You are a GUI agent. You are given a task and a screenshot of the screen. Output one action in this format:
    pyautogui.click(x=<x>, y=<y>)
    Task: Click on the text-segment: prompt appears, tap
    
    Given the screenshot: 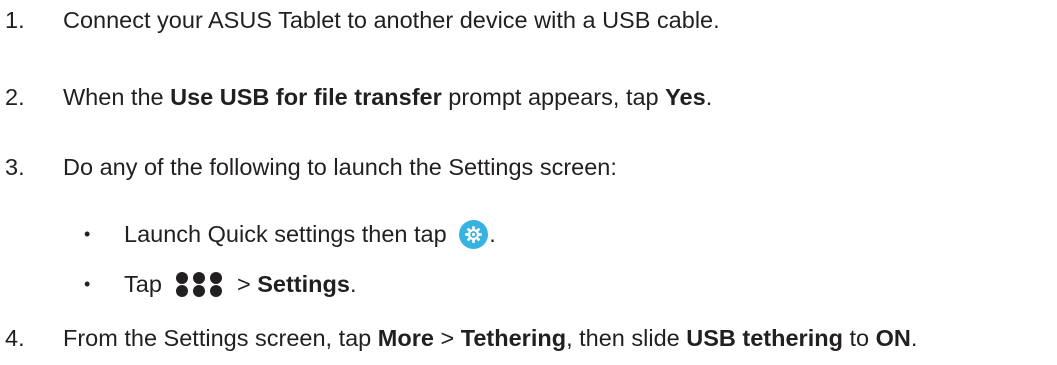 What is the action you would take?
    pyautogui.click(x=553, y=96)
    